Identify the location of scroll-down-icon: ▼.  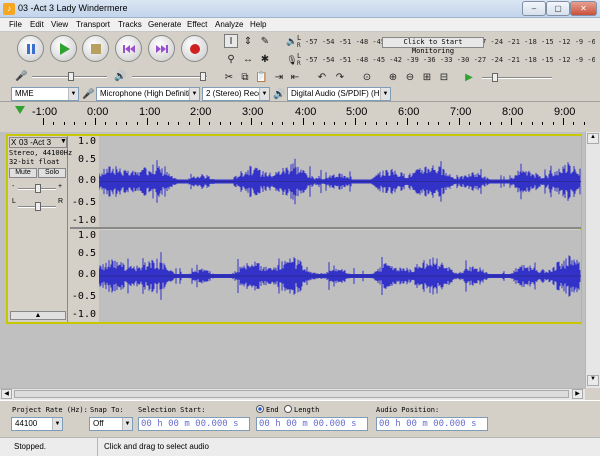
(593, 380).